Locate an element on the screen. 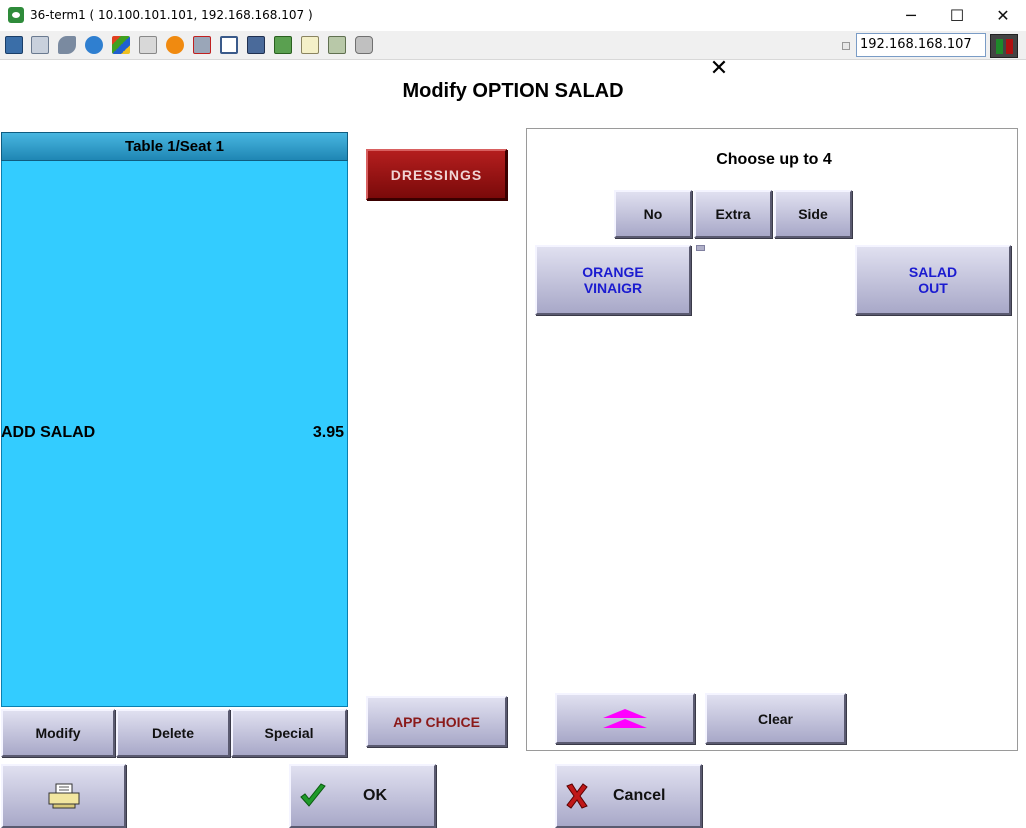  refresh-icon is located at coordinates (94, 45).